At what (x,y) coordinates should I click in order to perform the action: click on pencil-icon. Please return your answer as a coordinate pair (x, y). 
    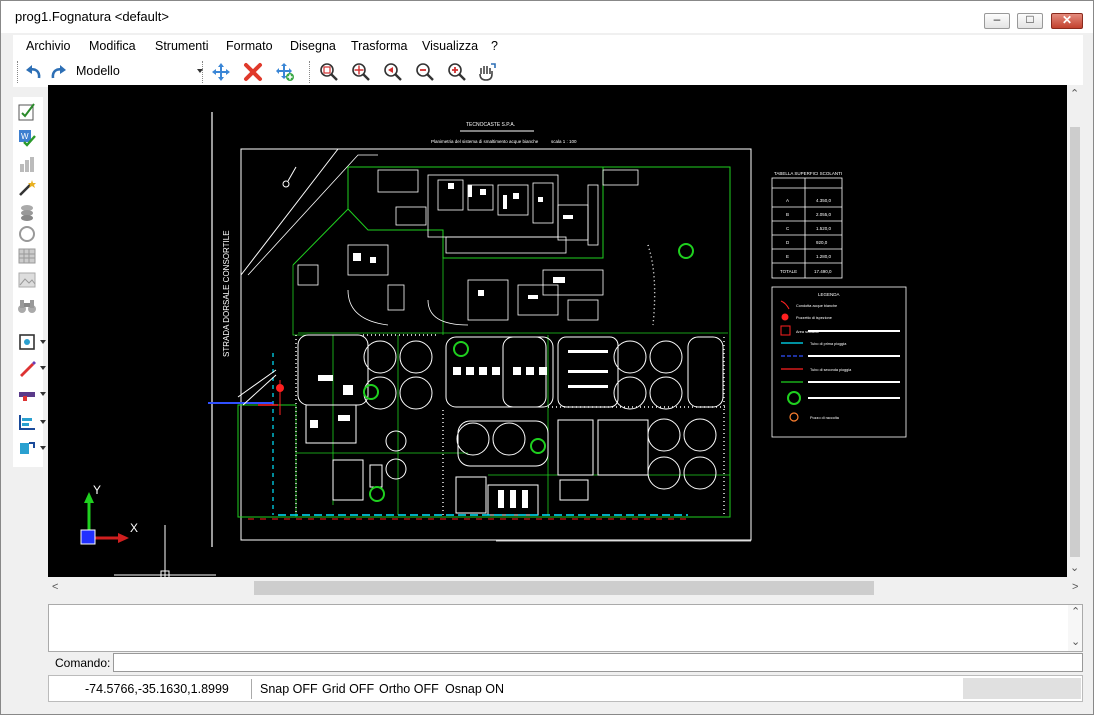
    Looking at the image, I should click on (31, 368).